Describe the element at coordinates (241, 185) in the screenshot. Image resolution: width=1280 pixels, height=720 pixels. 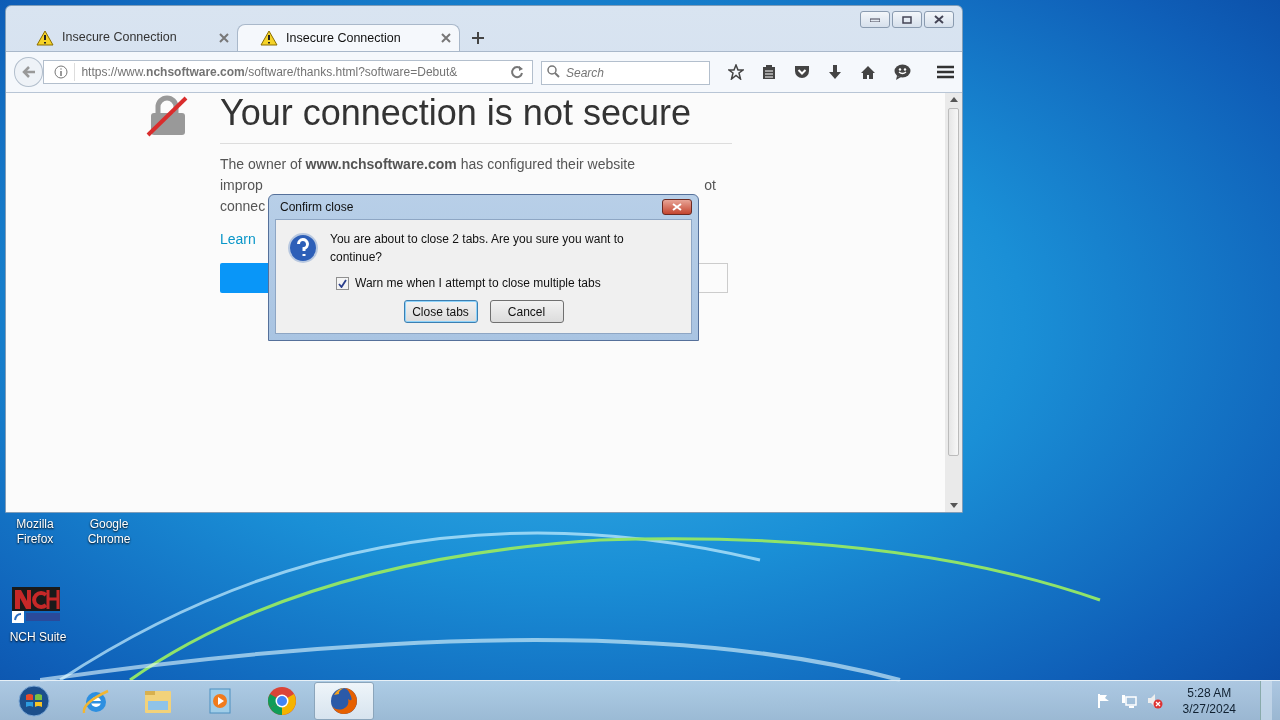
I see `paragraph-fragment: improp` at that location.